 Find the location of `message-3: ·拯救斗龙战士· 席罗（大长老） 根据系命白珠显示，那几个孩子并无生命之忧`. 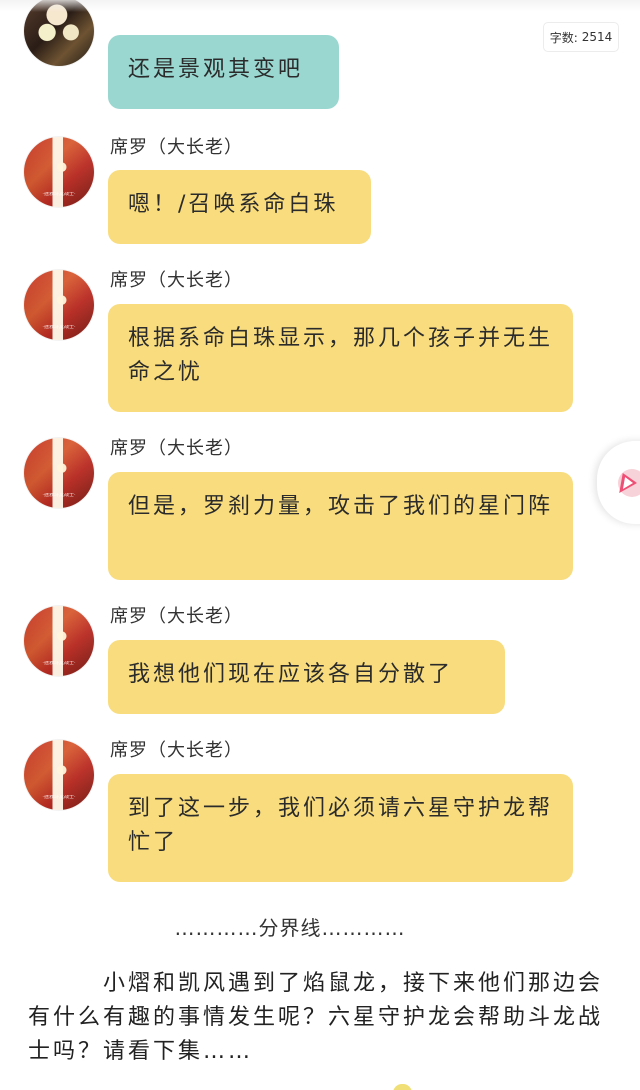

message-3: ·拯救斗龙战士· 席罗（大长老） 根据系命白珠显示，那几个孩子并无生命之忧 is located at coordinates (320, 345).